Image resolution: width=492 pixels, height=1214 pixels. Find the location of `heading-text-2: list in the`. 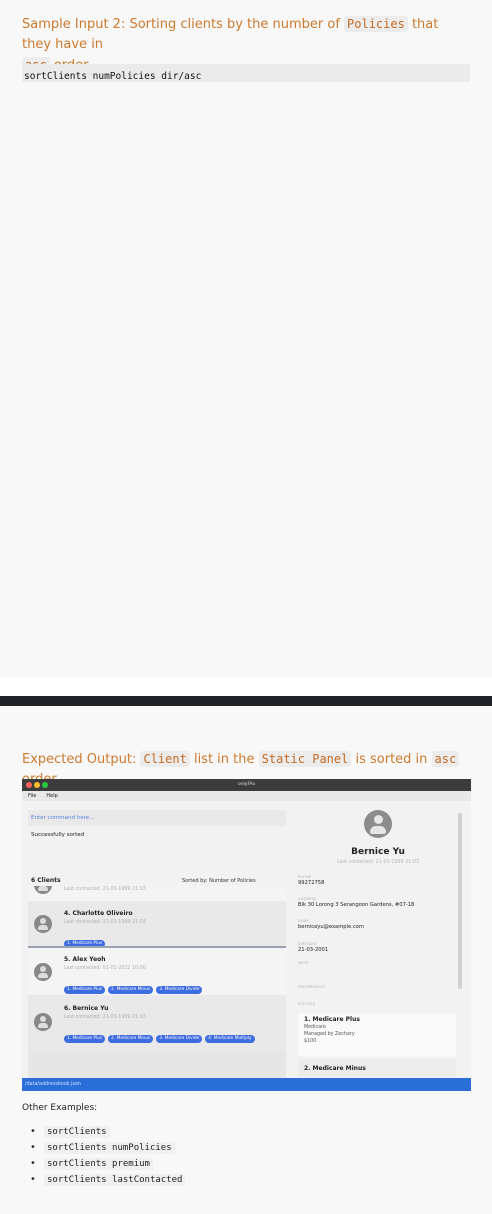

heading-text-2: list in the is located at coordinates (224, 759).